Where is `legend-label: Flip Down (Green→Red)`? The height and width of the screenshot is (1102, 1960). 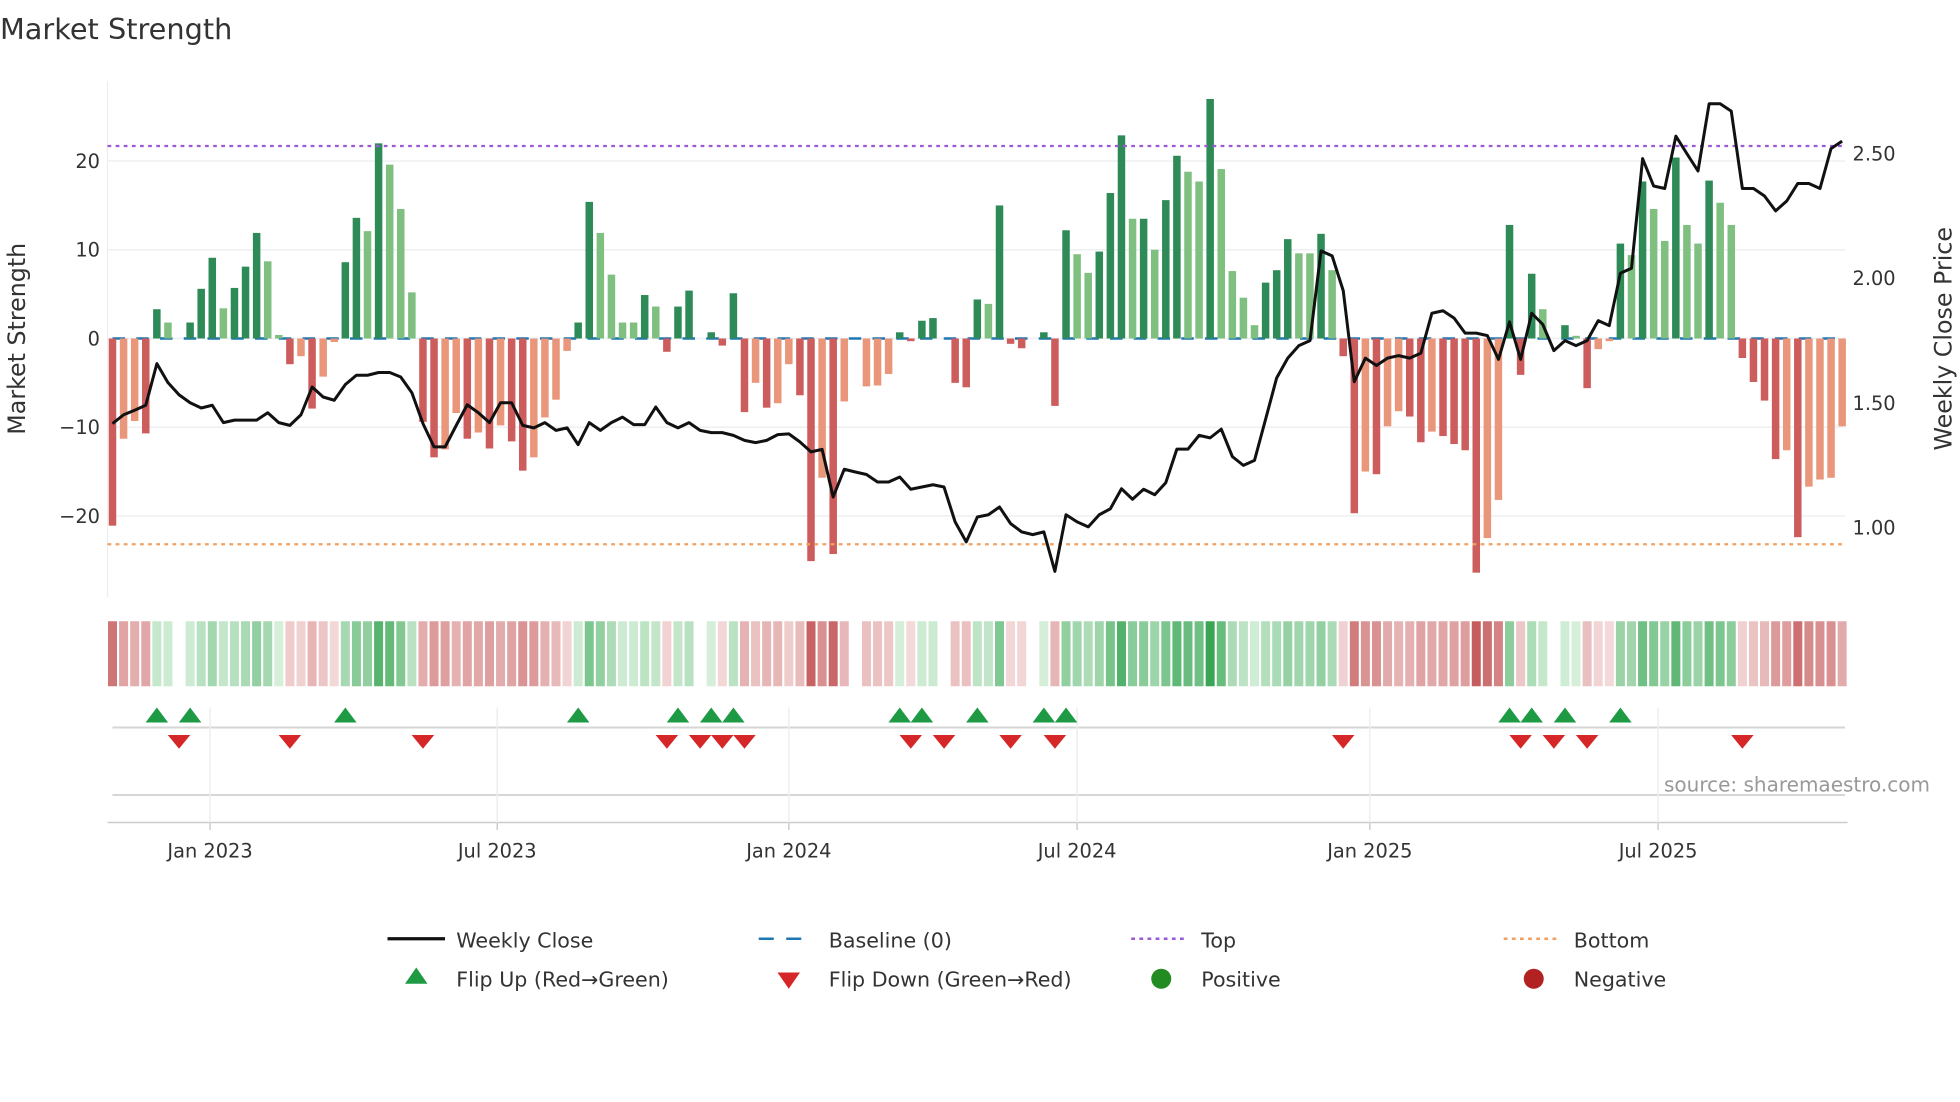 legend-label: Flip Down (Green→Red) is located at coordinates (950, 979).